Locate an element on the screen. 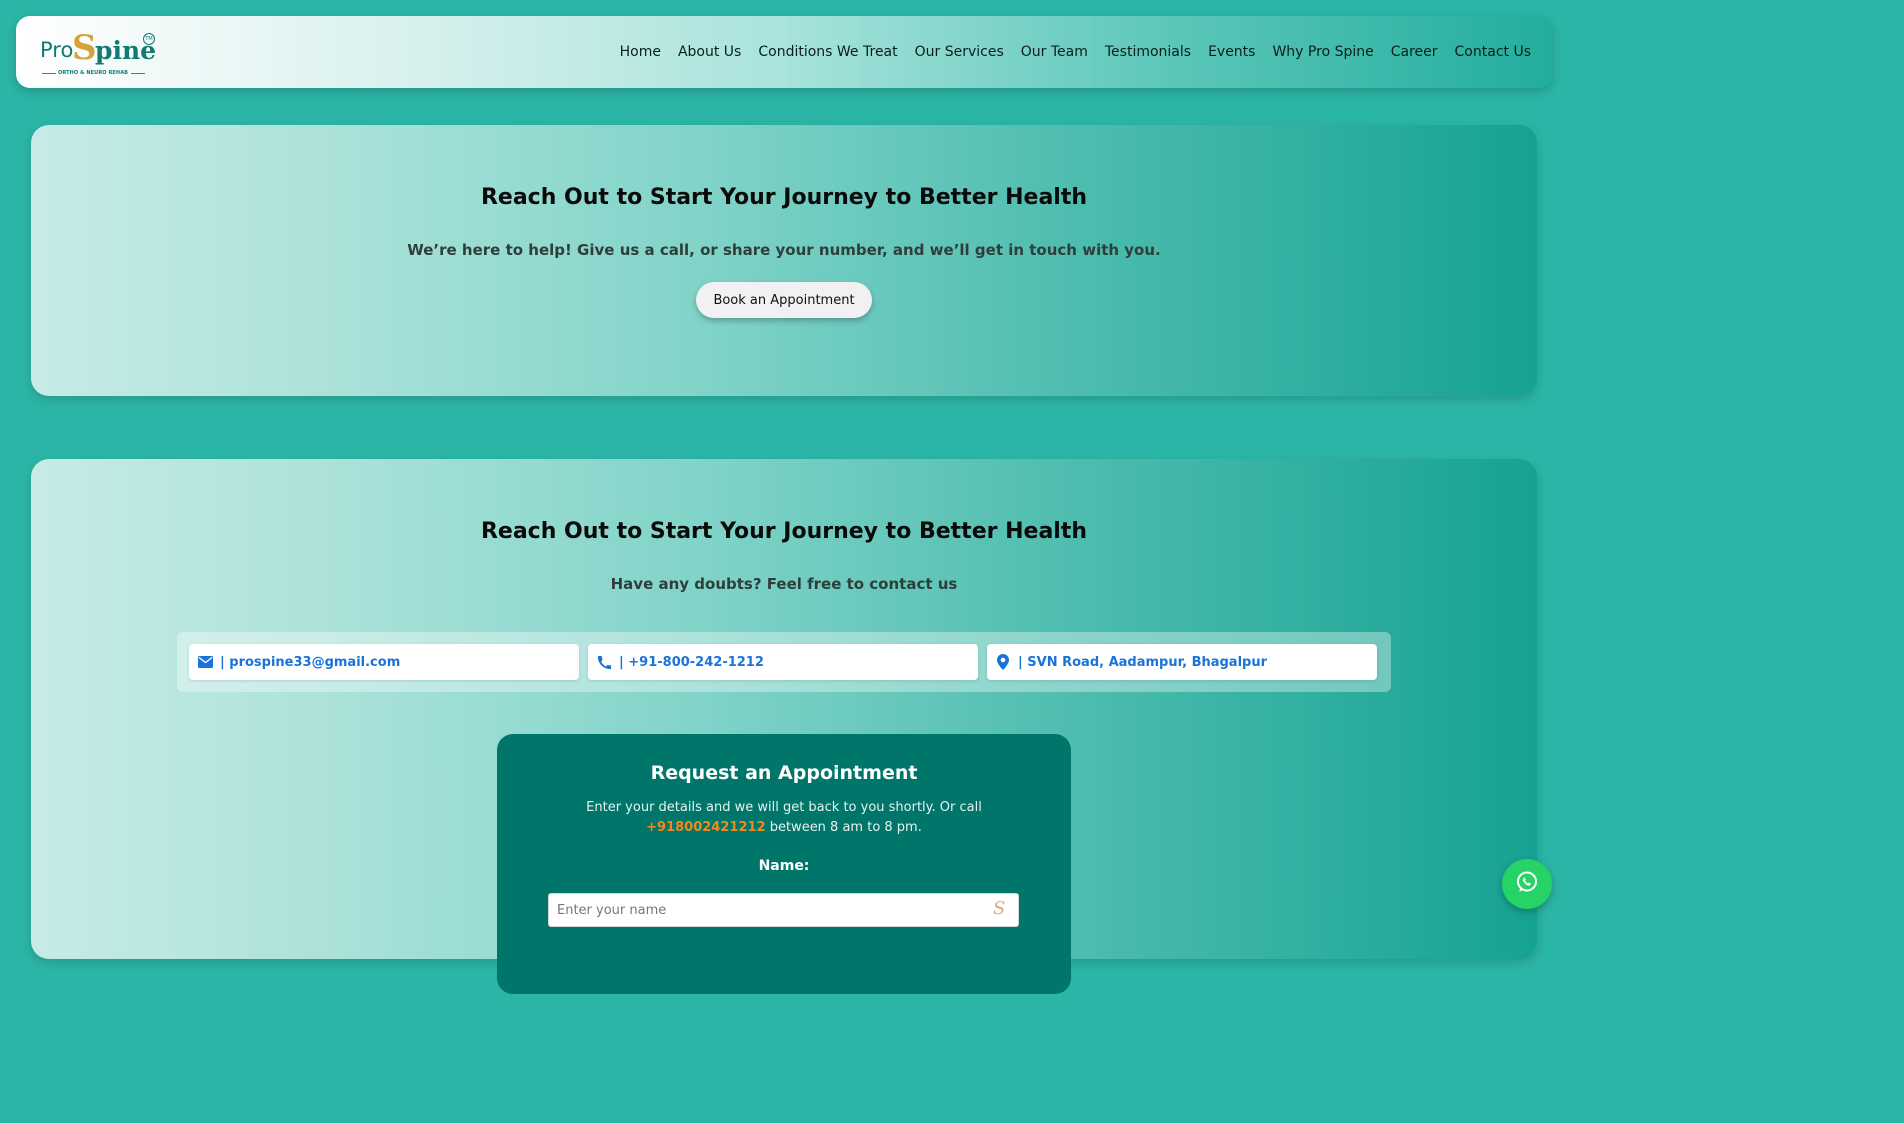 The width and height of the screenshot is (1904, 1123). logo-spine-s: S is located at coordinates (84, 48).